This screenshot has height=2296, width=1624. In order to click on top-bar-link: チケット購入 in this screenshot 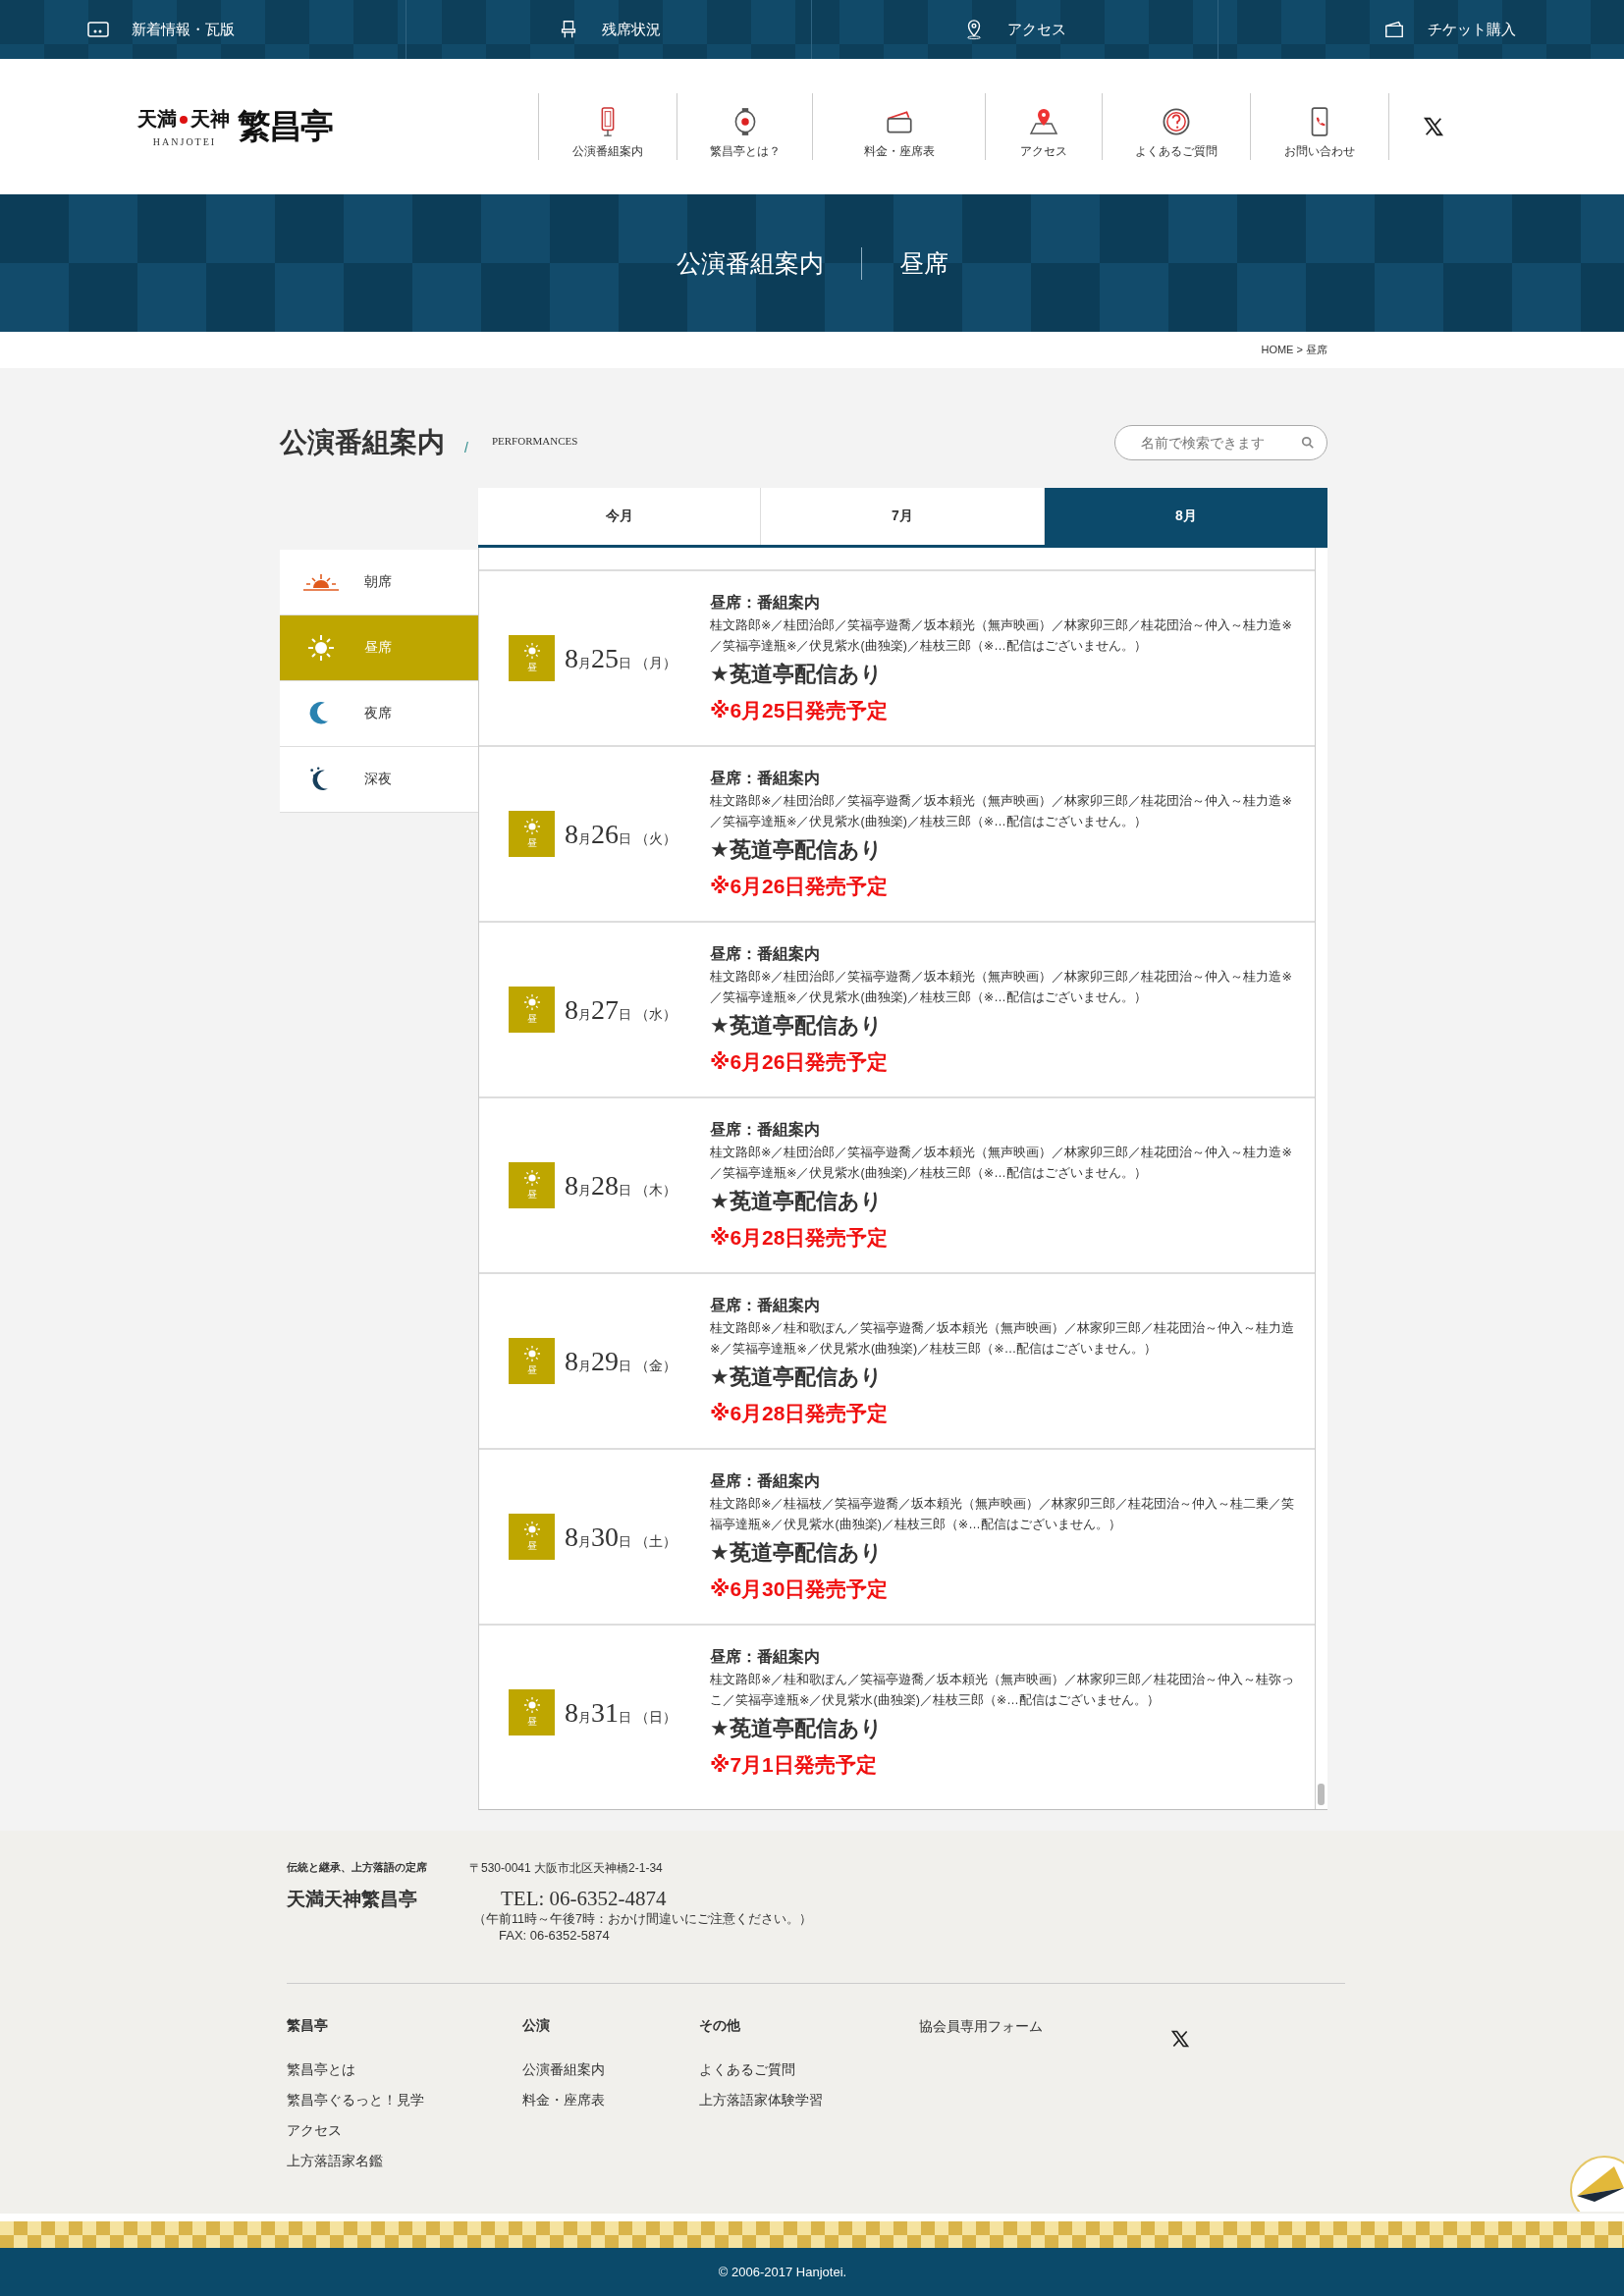, I will do `click(1421, 29)`.